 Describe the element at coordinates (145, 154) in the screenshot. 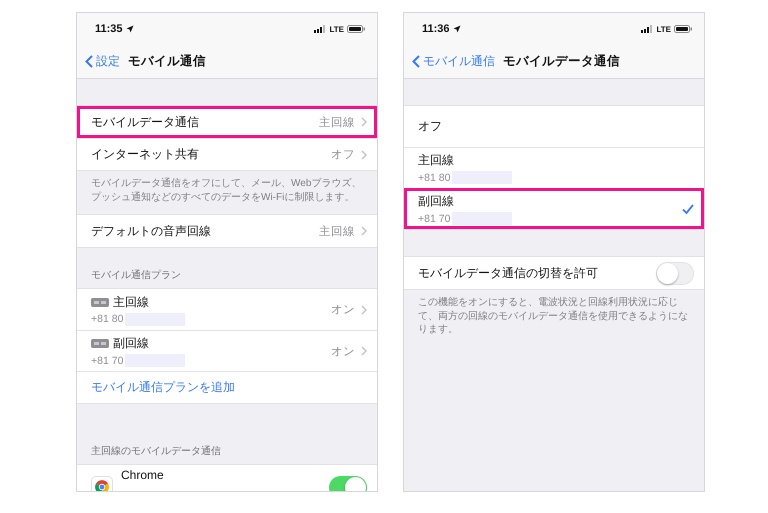

I see `row-label: インターネット共有` at that location.